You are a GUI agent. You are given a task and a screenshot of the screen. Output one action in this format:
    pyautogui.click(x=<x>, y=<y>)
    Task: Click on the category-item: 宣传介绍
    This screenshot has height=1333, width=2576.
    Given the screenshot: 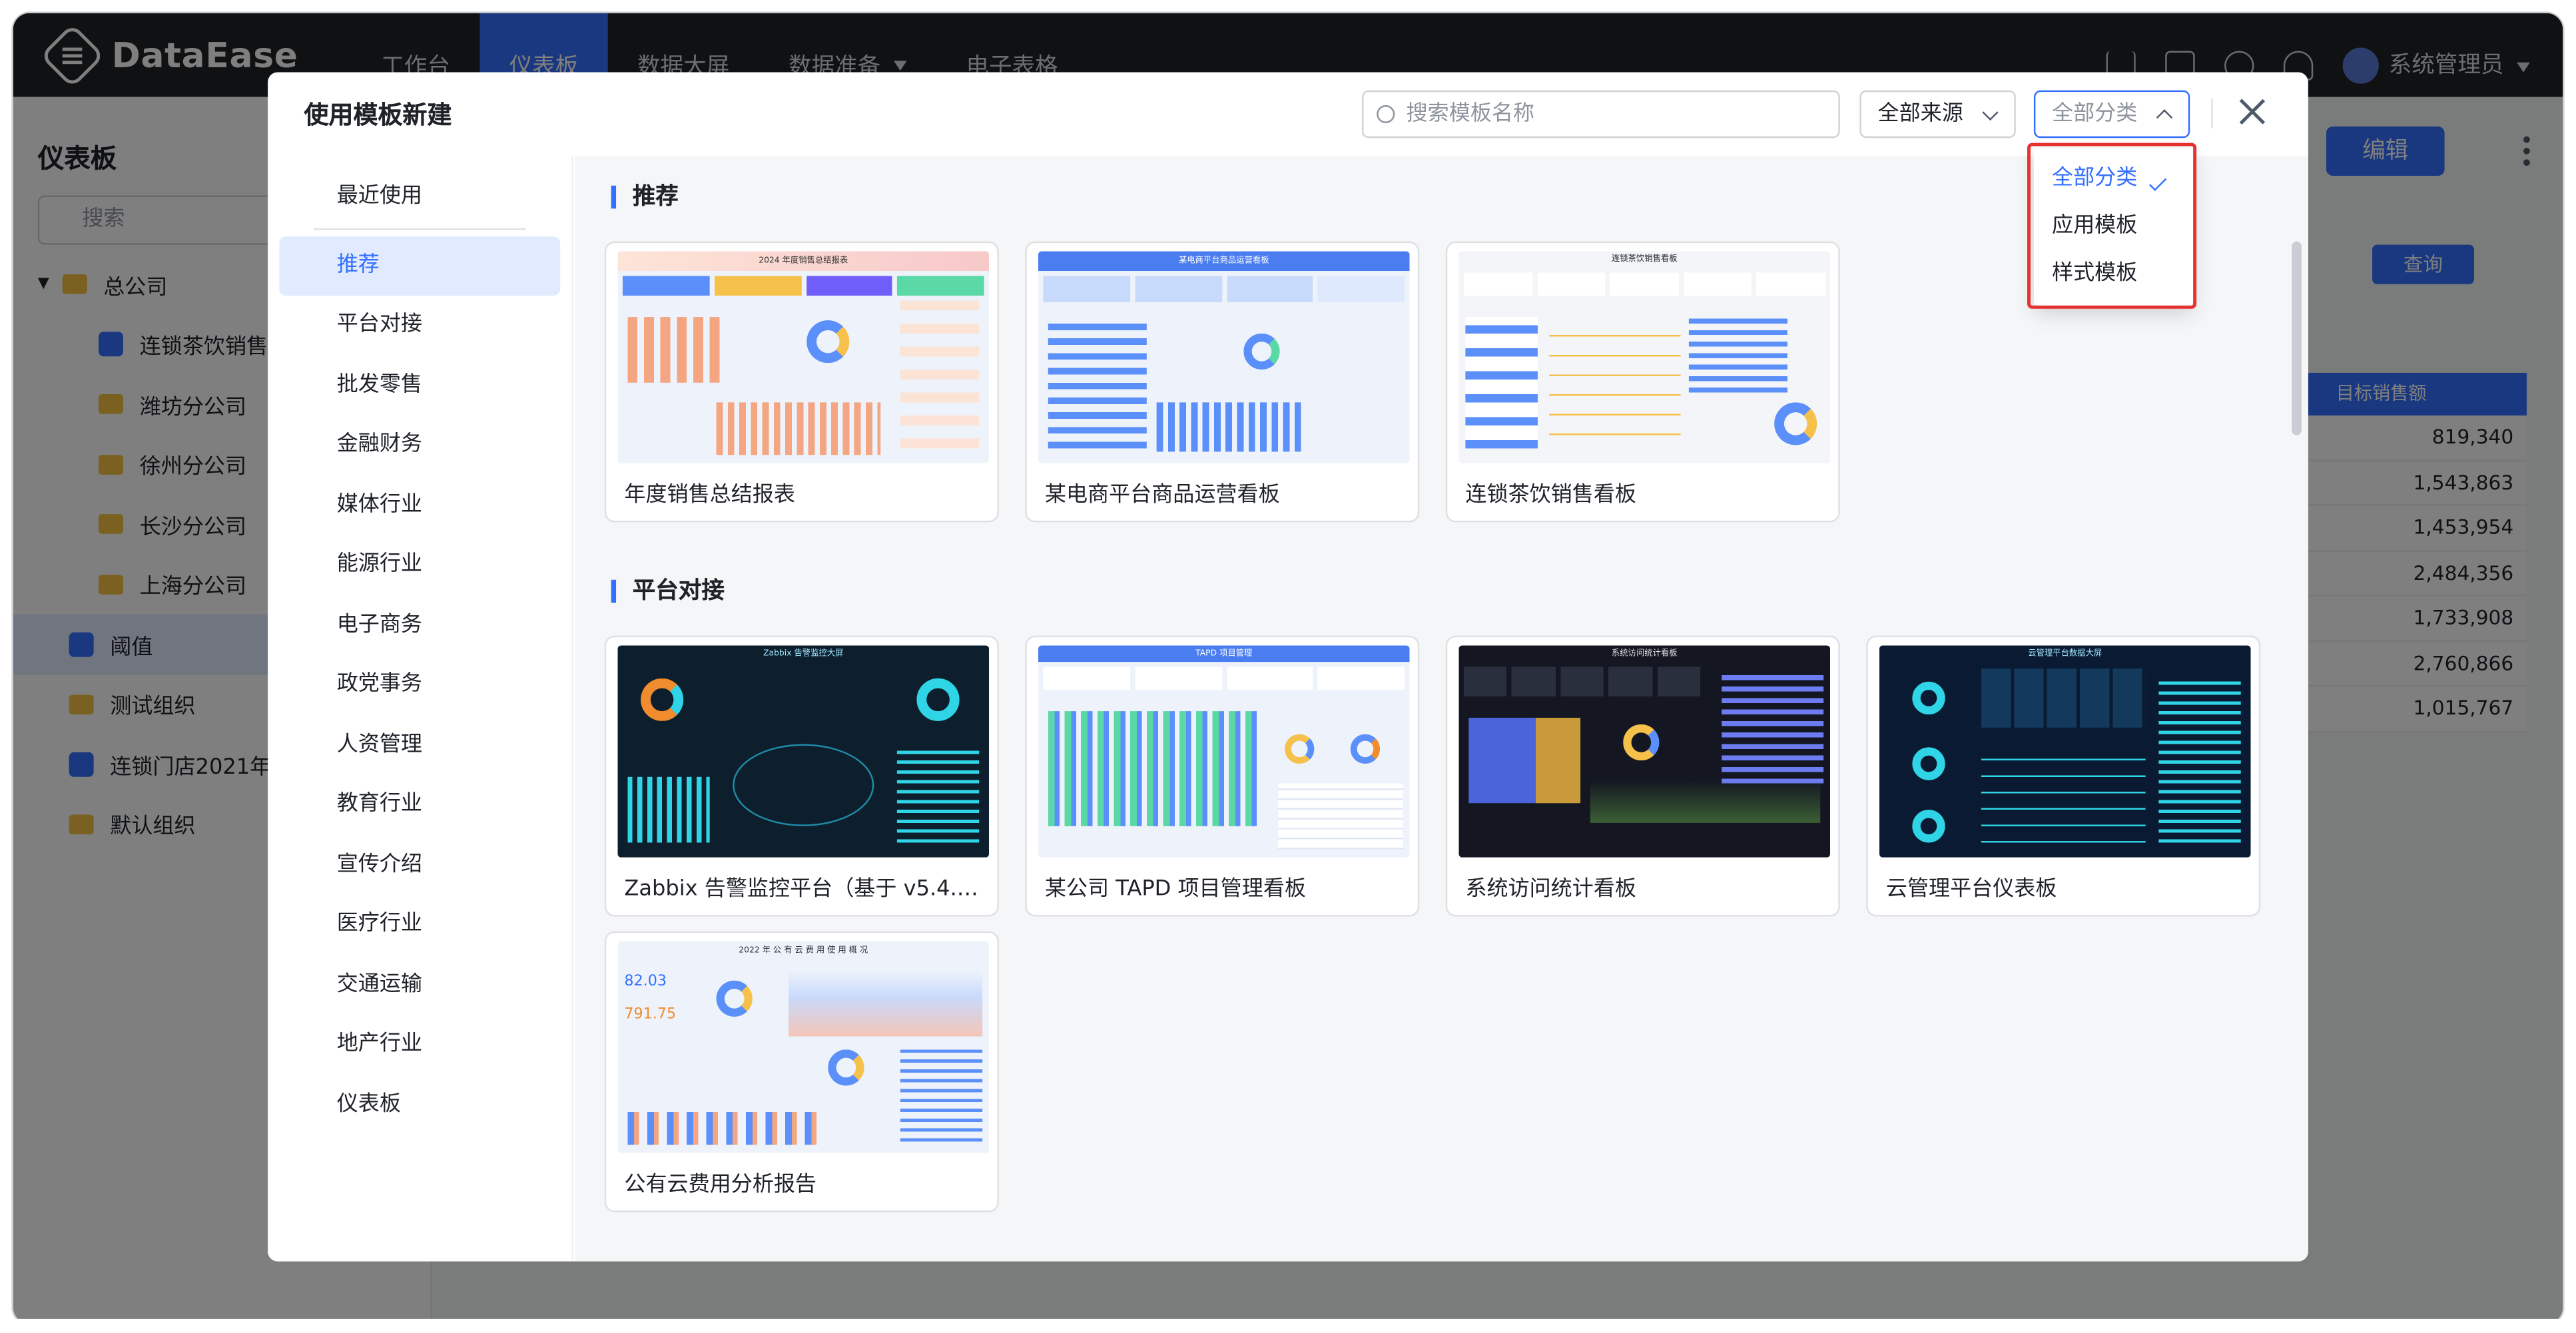 What is the action you would take?
    pyautogui.click(x=419, y=865)
    